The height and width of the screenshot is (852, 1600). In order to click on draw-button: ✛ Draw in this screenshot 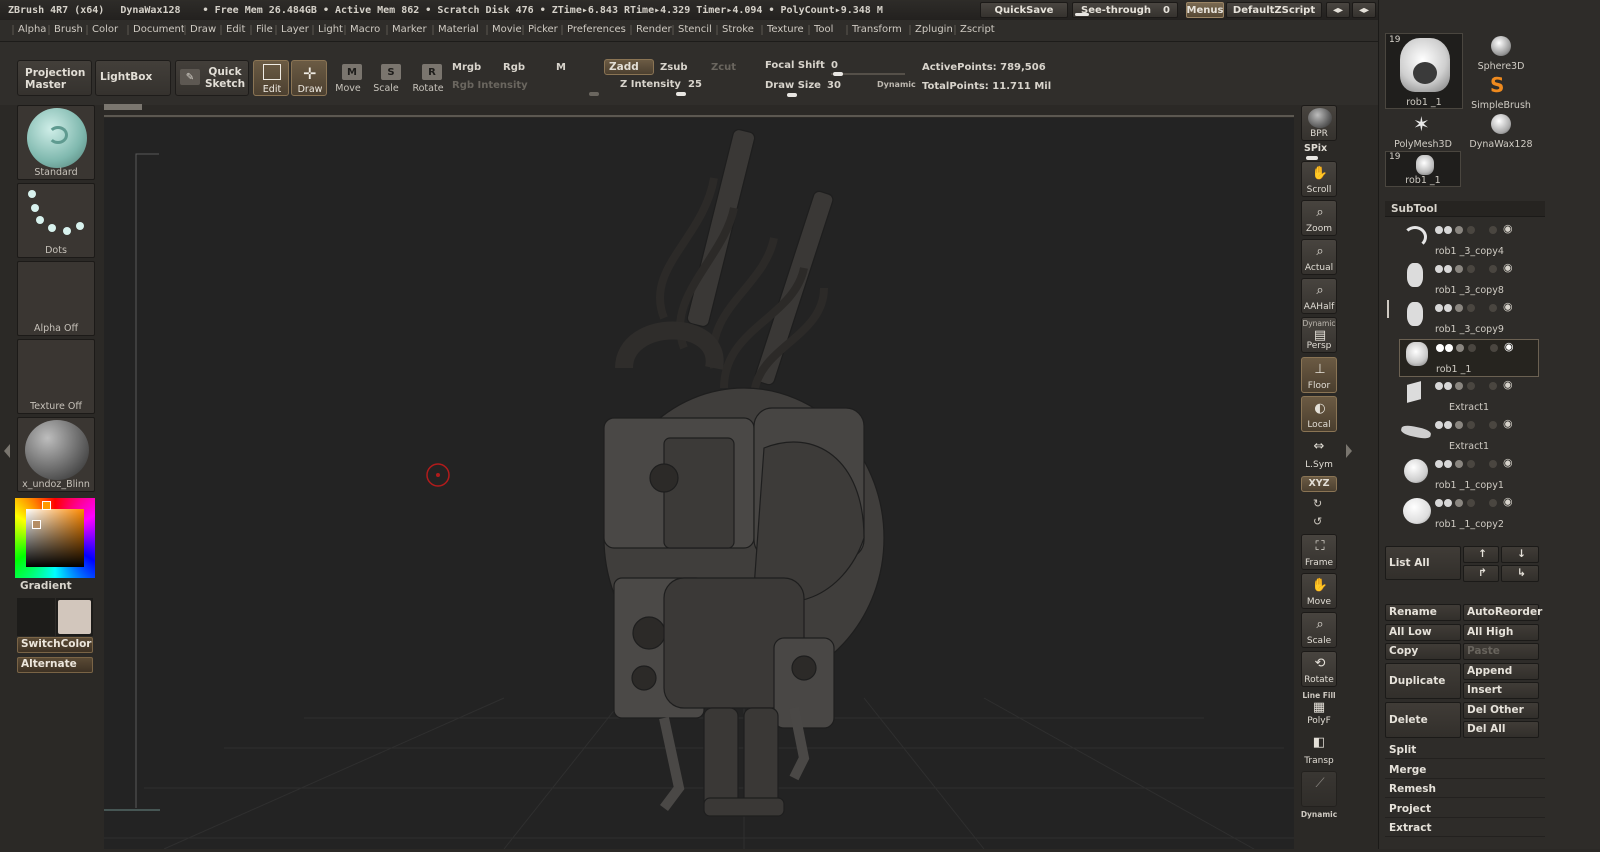, I will do `click(309, 78)`.